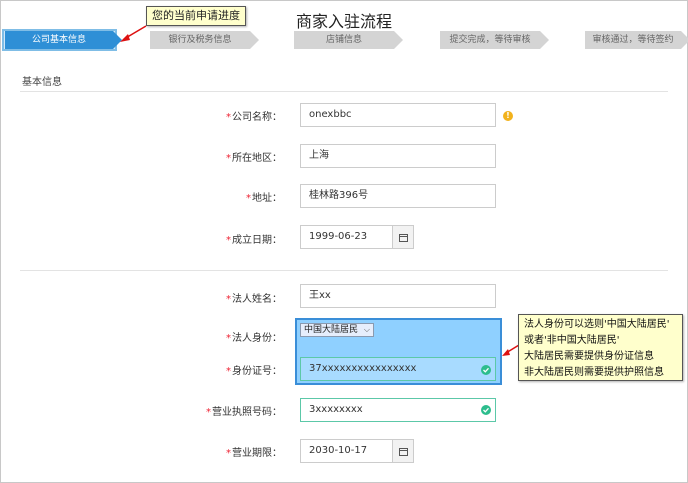 The width and height of the screenshot is (688, 483). I want to click on business-term-label: *营业期限：, so click(232, 451).